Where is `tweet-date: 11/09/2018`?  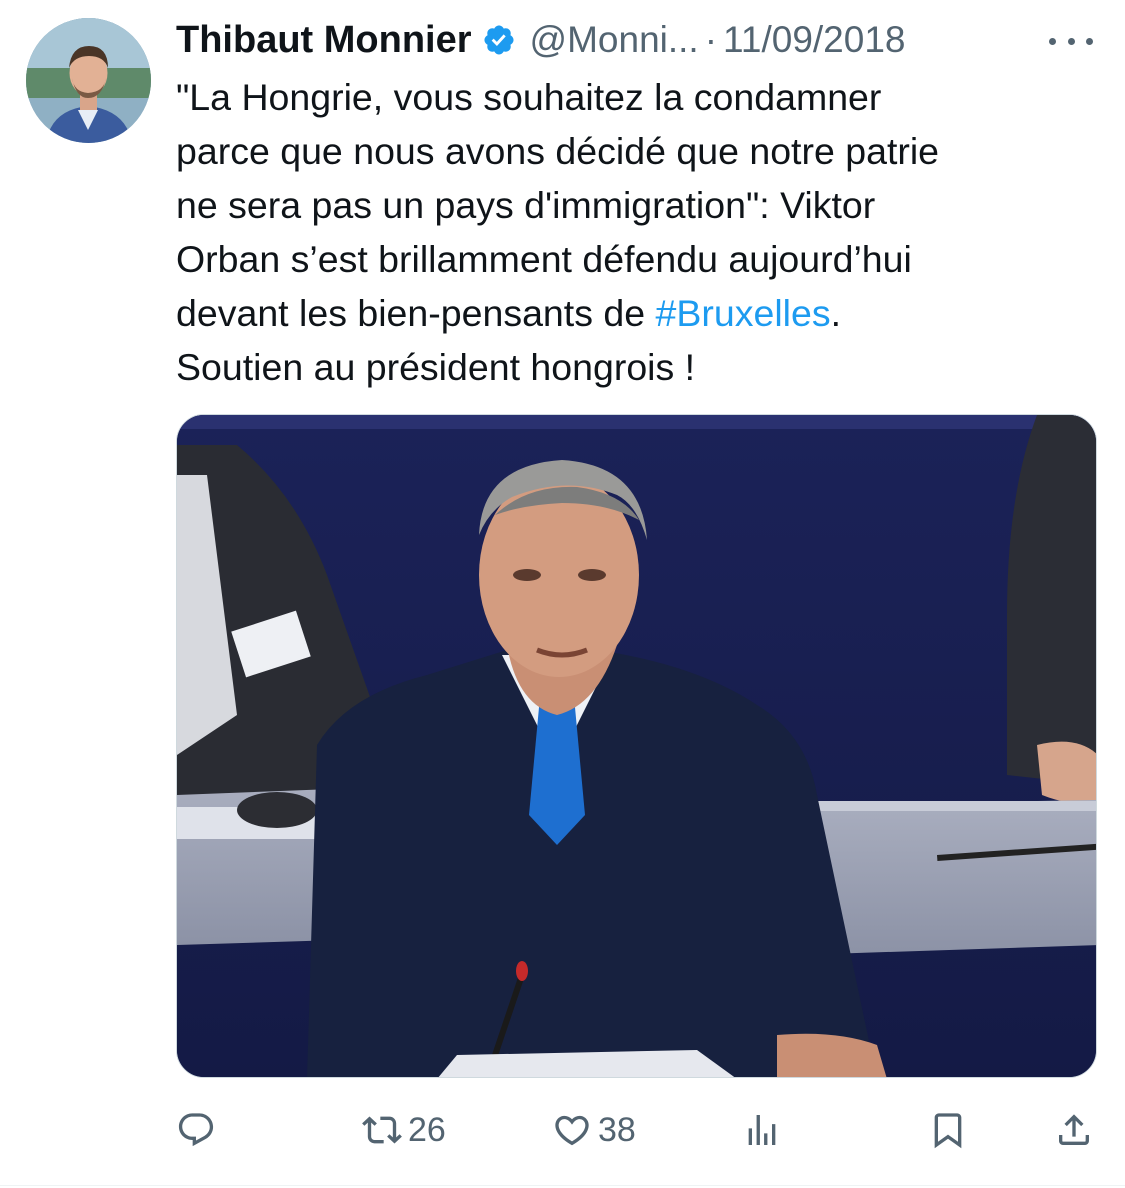 tweet-date: 11/09/2018 is located at coordinates (814, 40).